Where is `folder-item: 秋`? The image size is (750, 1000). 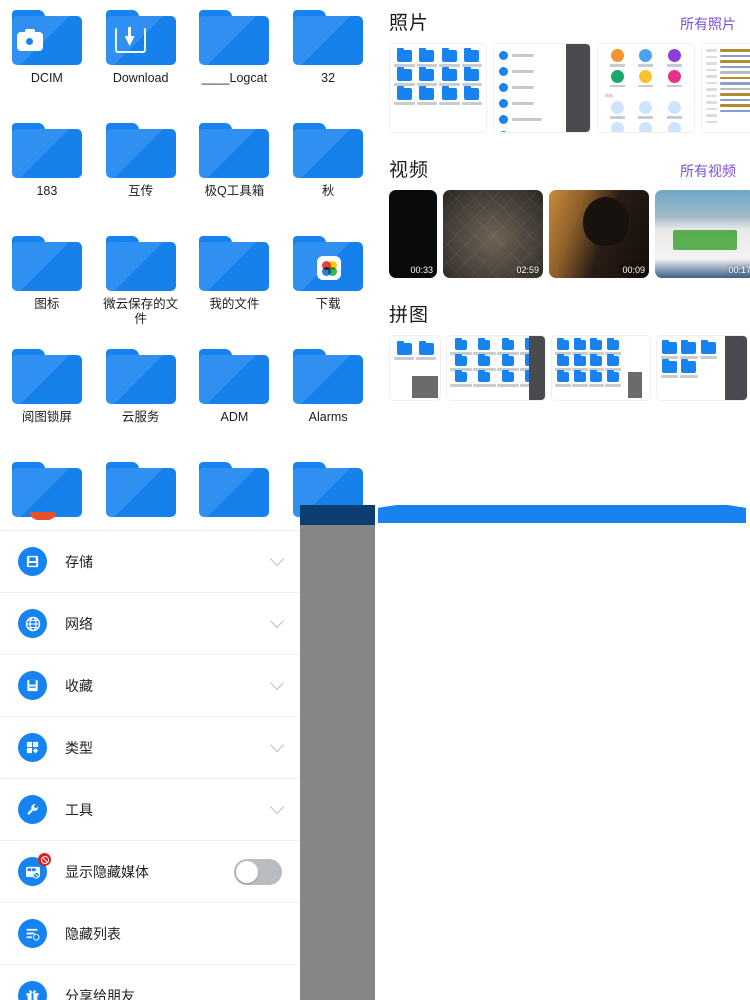 folder-item: 秋 is located at coordinates (328, 173).